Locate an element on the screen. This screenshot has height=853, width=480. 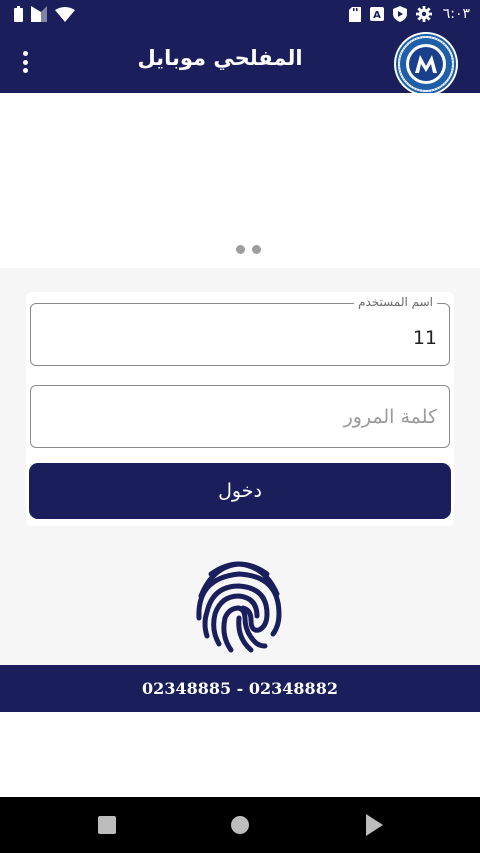
login-button: دخول is located at coordinates (240, 491).